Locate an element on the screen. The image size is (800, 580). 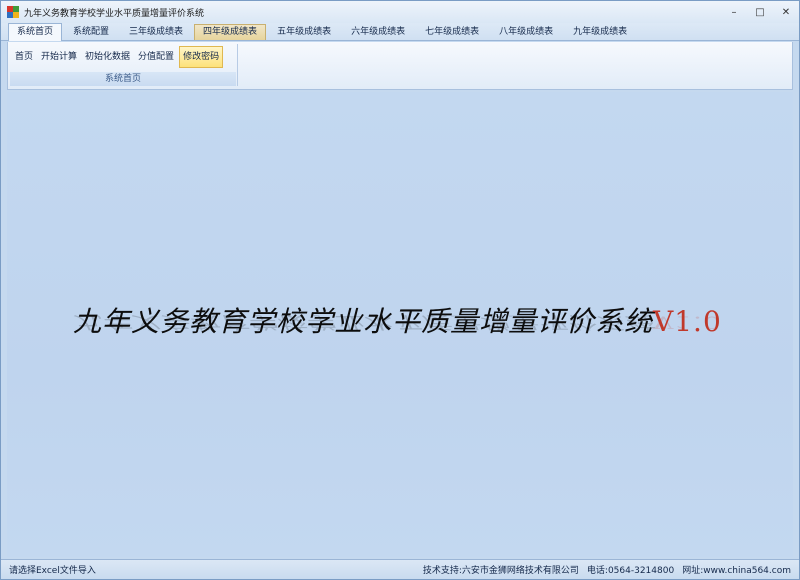
initialize-data-button: 初始化数据 is located at coordinates (107, 57).